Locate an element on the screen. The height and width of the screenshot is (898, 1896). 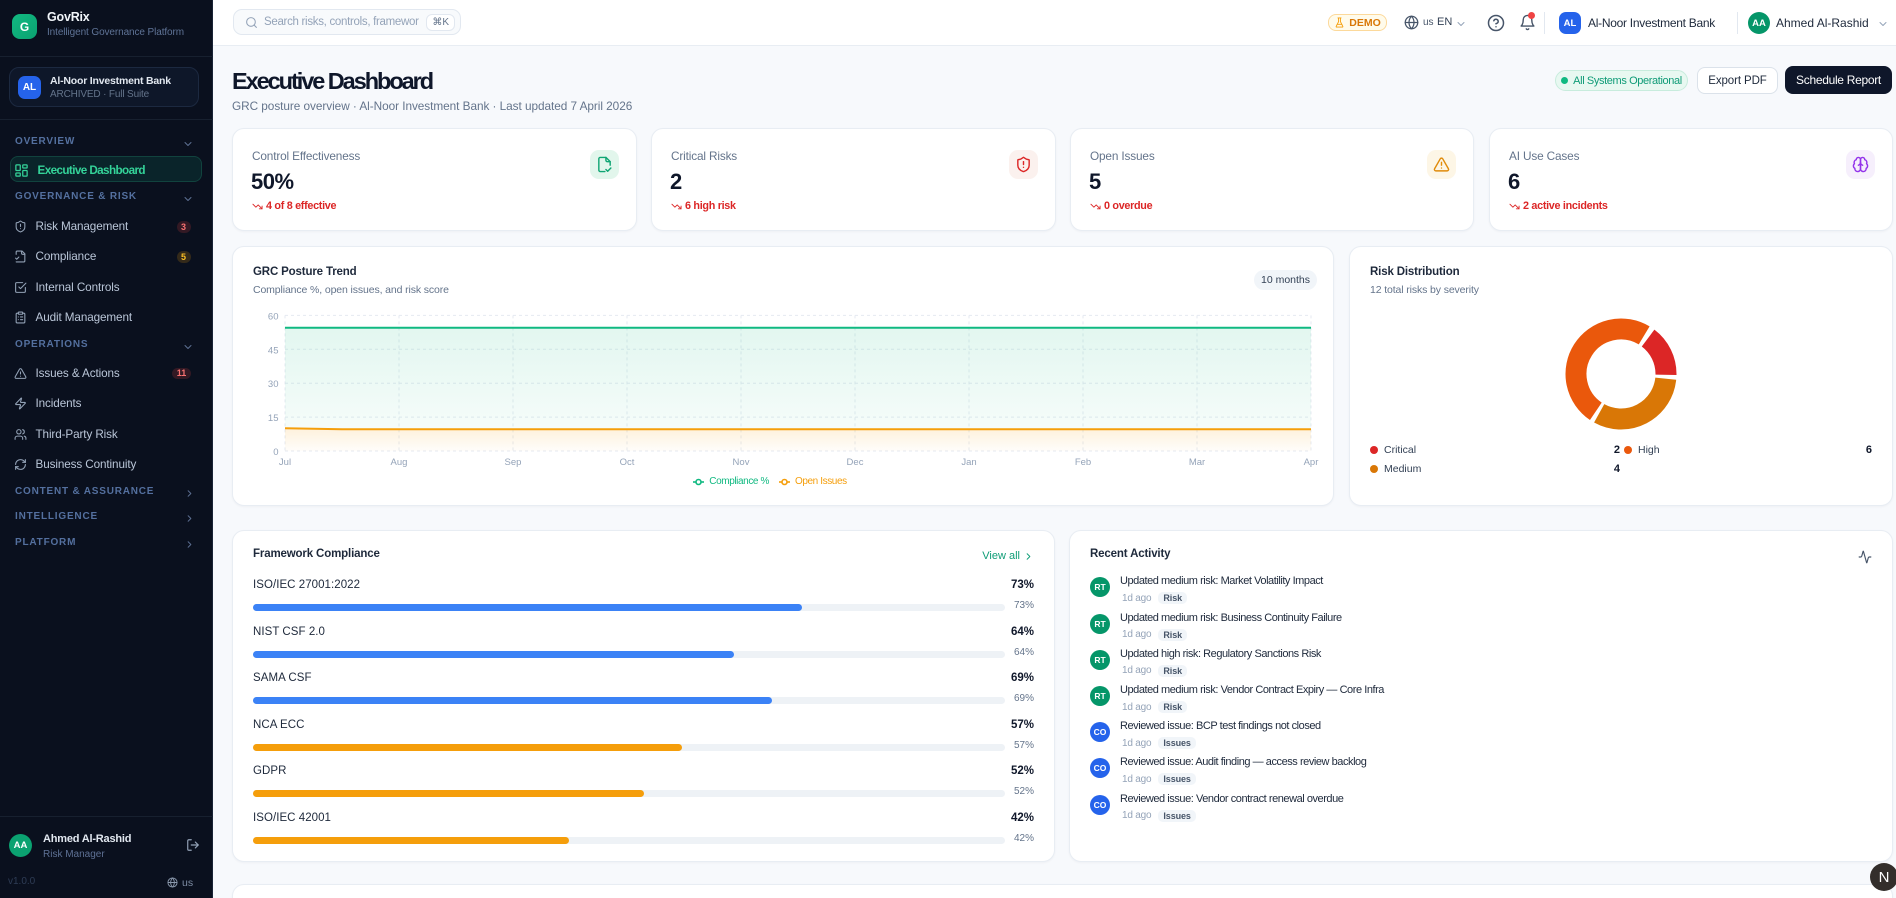
svg-text: Aug is located at coordinates (399, 462).